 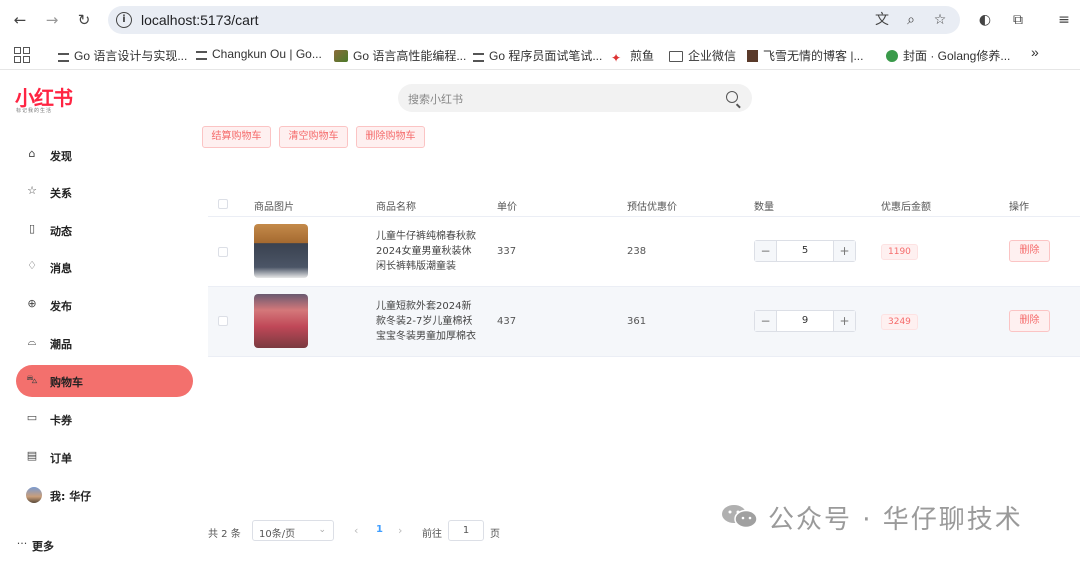 I want to click on zoom-icon: ⌕, so click(x=911, y=20).